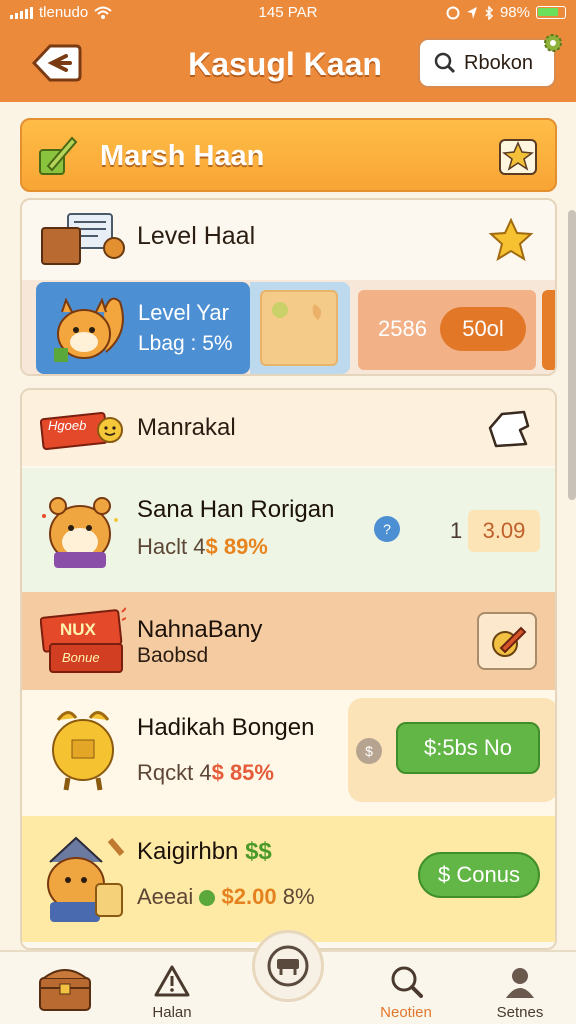 The image size is (576, 1024). Describe the element at coordinates (407, 982) in the screenshot. I see `magnifier-icon` at that location.